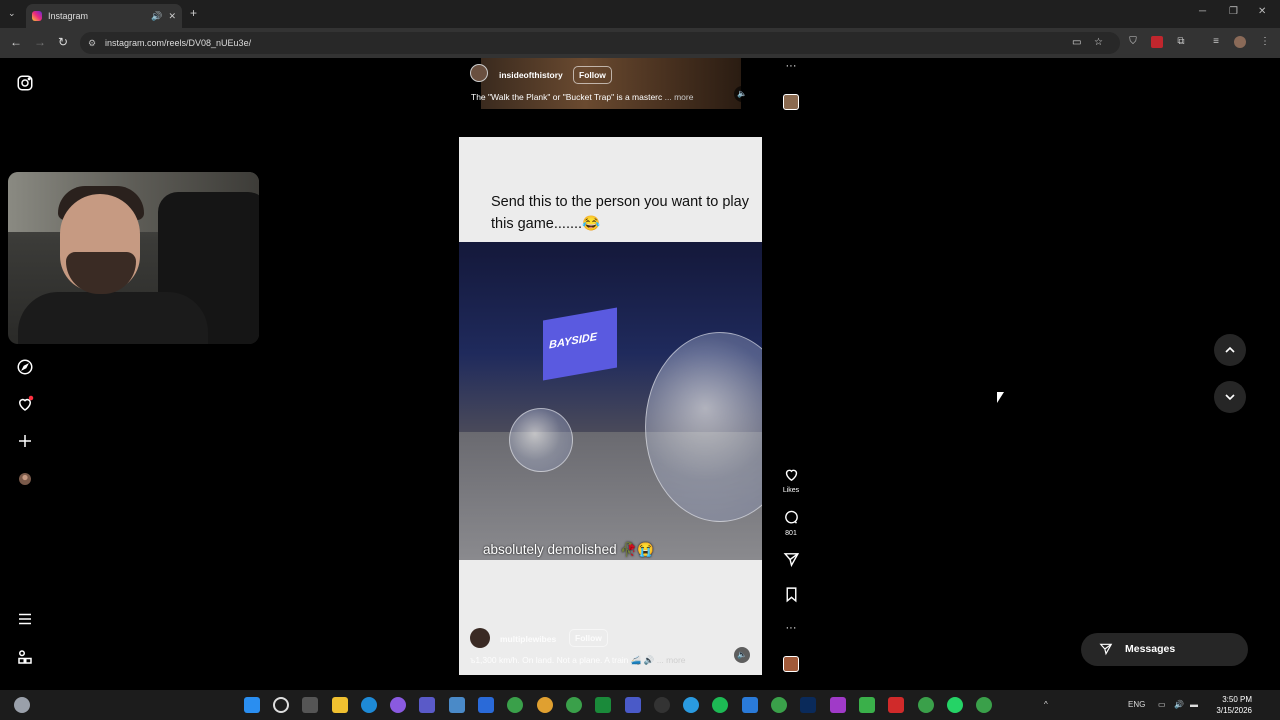 This screenshot has width=1280, height=720. I want to click on previous-reel-avatar, so click(479, 73).